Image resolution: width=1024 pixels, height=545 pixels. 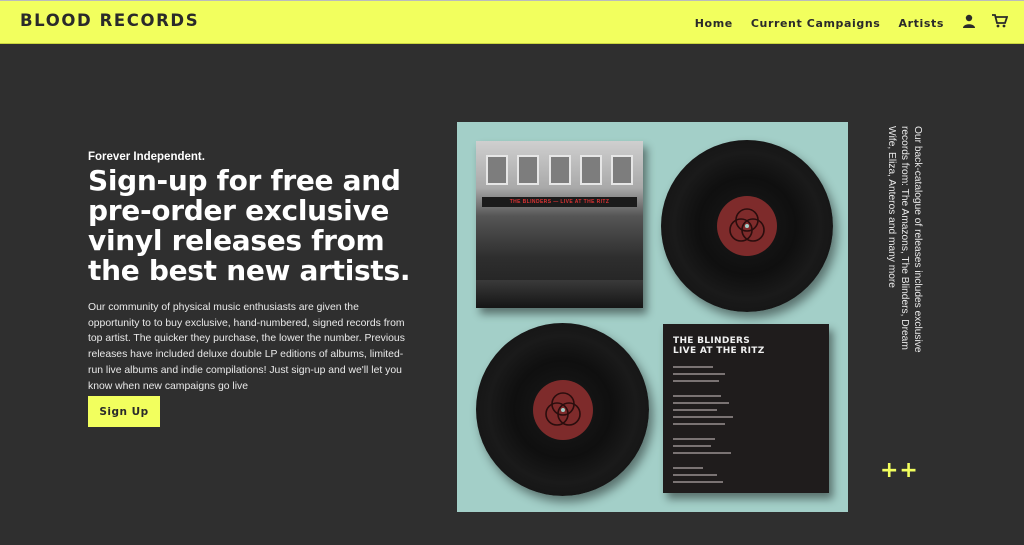 I want to click on street, so click(x=559, y=294).